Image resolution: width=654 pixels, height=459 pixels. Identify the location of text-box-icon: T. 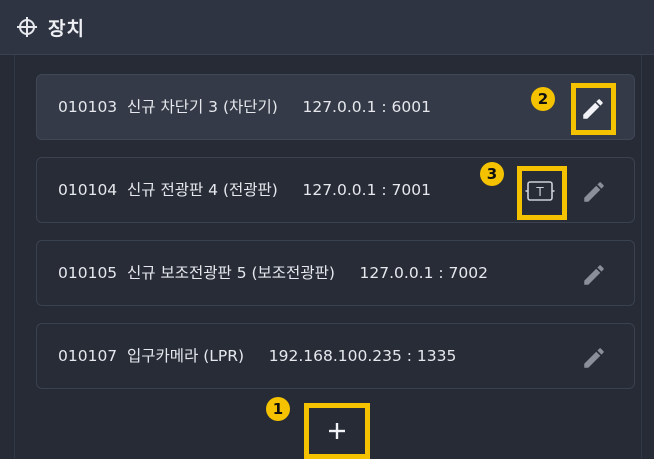
(540, 191).